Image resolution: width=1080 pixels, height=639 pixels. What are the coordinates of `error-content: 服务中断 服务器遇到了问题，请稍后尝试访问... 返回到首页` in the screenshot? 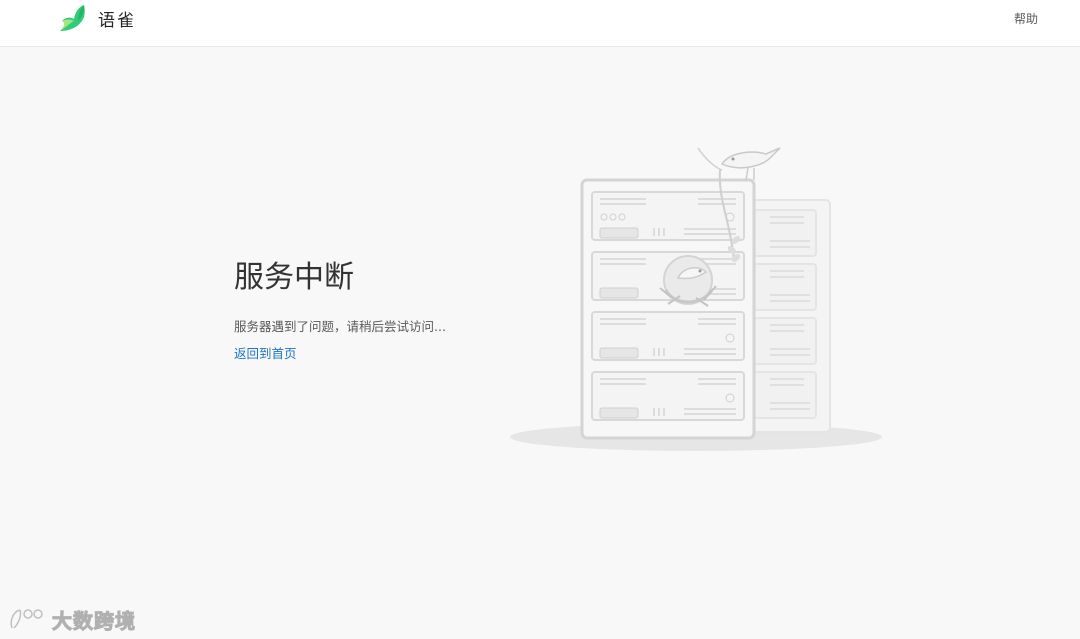 It's located at (374, 310).